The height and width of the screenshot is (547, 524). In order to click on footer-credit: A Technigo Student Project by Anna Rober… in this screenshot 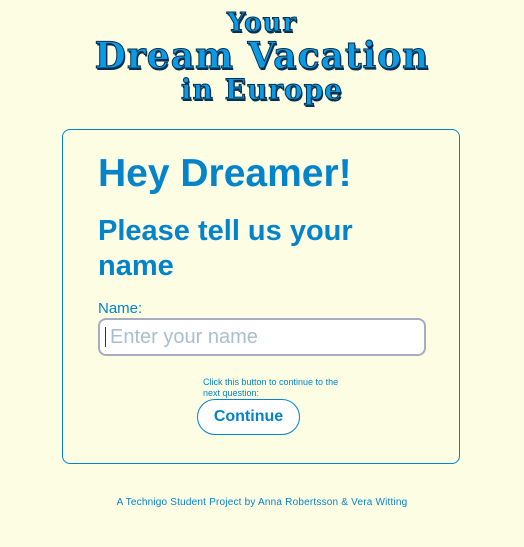, I will do `click(262, 502)`.